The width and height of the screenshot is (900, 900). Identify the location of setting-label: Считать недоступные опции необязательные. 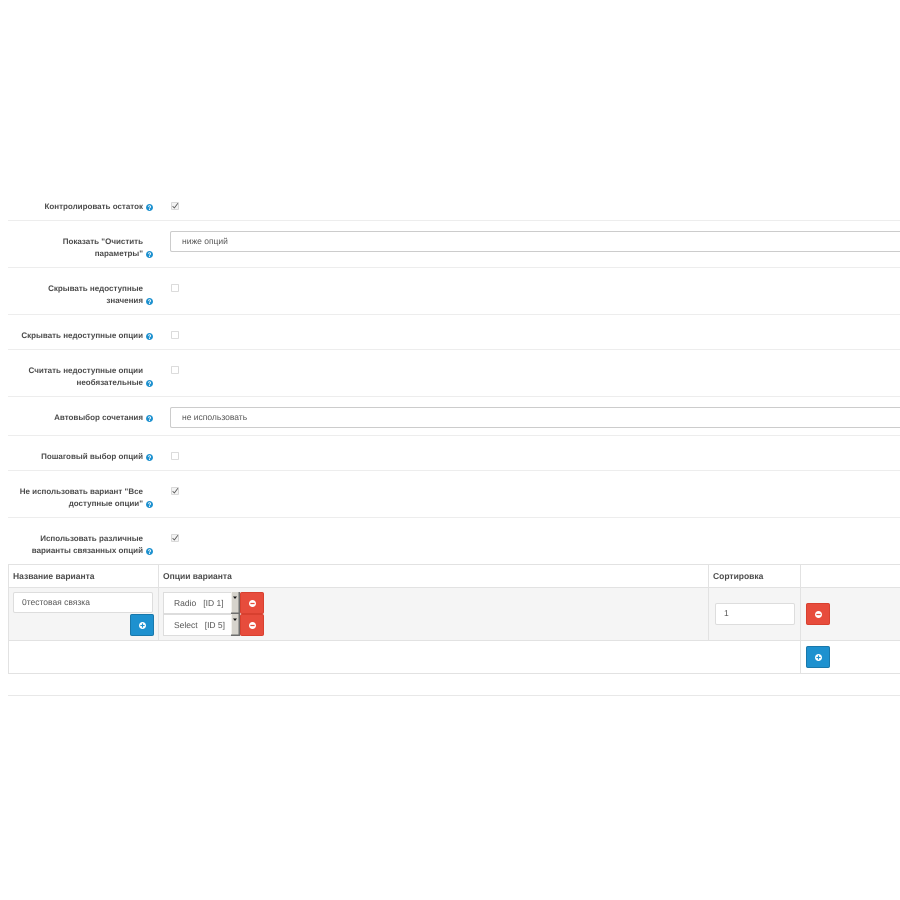
(85, 377).